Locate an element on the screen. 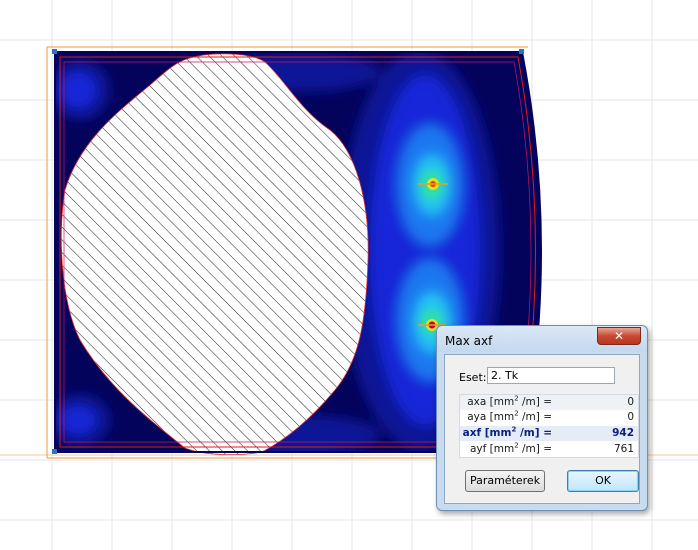 The image size is (698, 550). result-label: aya [mm2 /m] = is located at coordinates (509, 416).